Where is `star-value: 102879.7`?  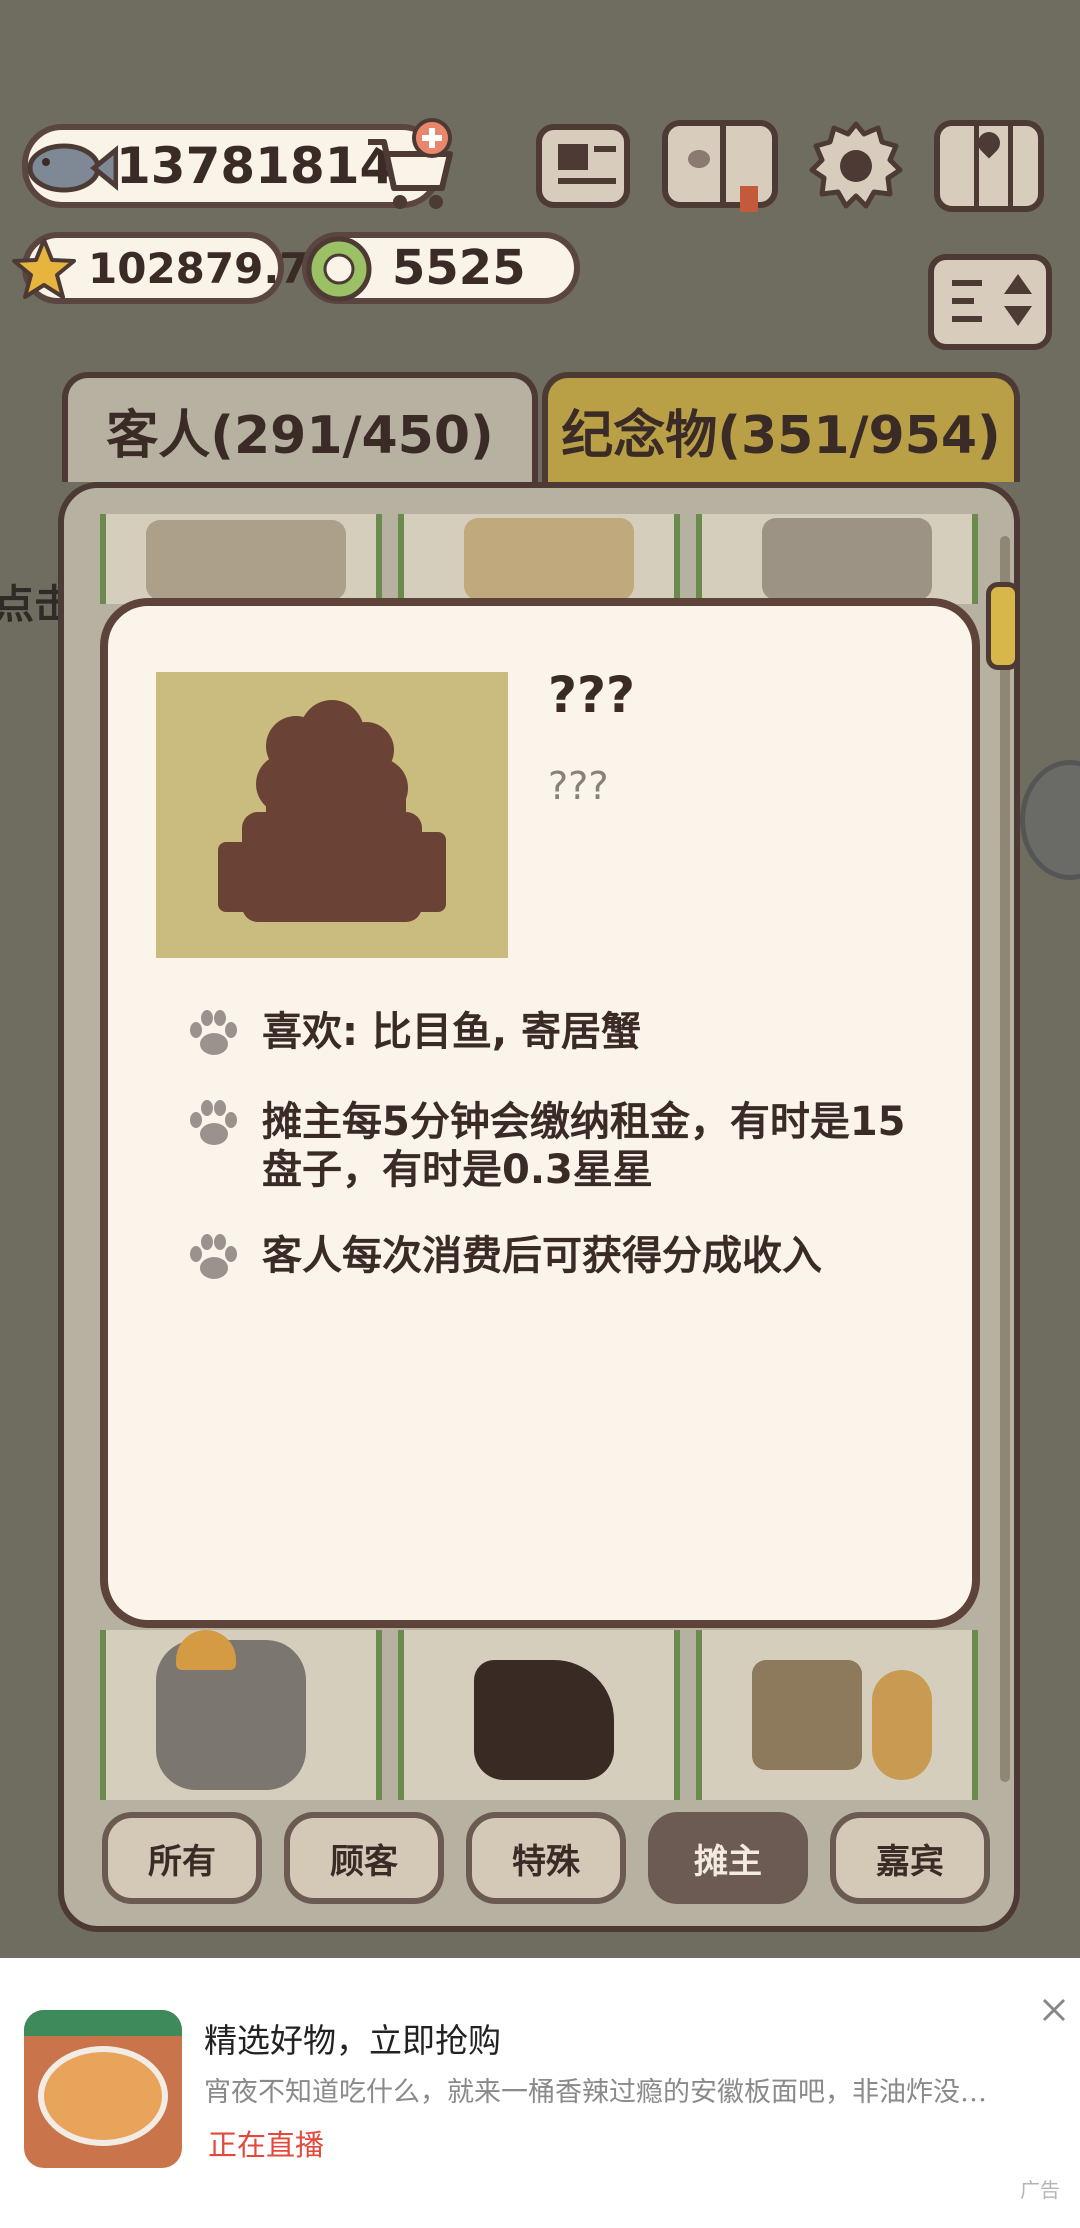
star-value: 102879.7 is located at coordinates (198, 268).